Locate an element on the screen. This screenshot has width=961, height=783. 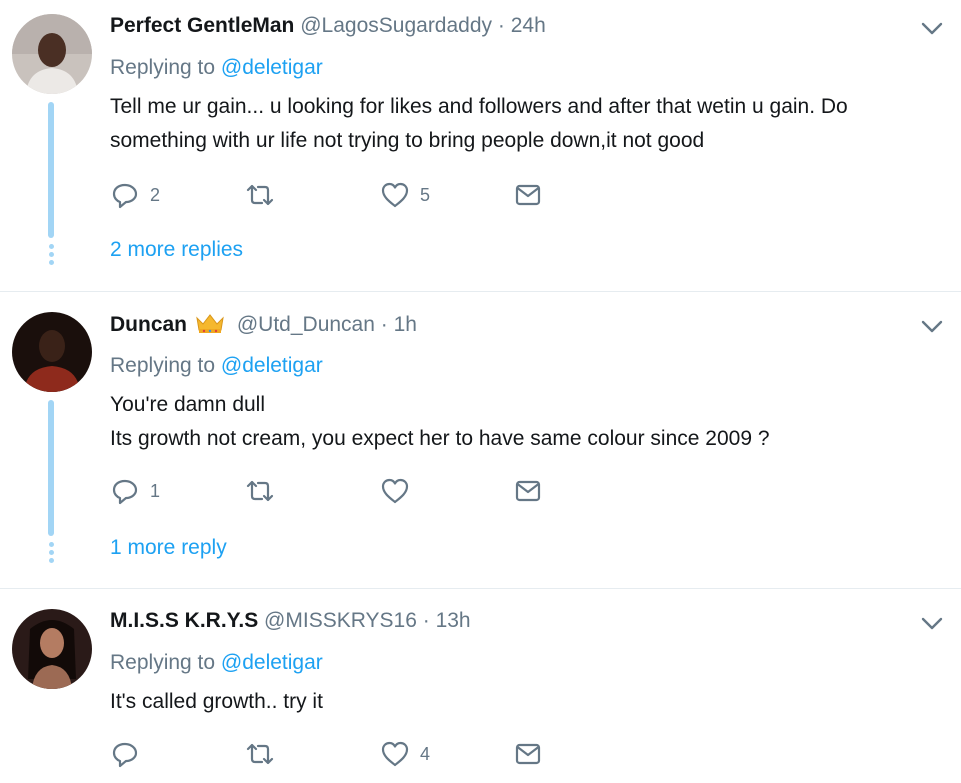
display-name: Perfect GentleMan is located at coordinates (202, 25).